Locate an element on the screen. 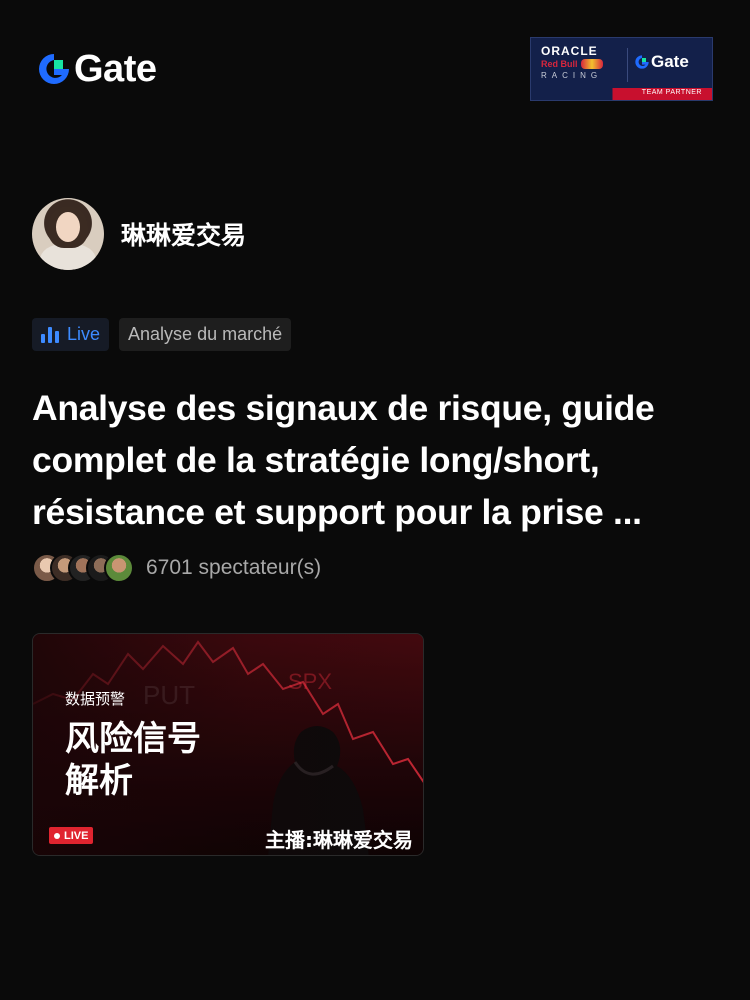 This screenshot has height=1000, width=750. partner-gate-logo: Gate is located at coordinates (661, 62).